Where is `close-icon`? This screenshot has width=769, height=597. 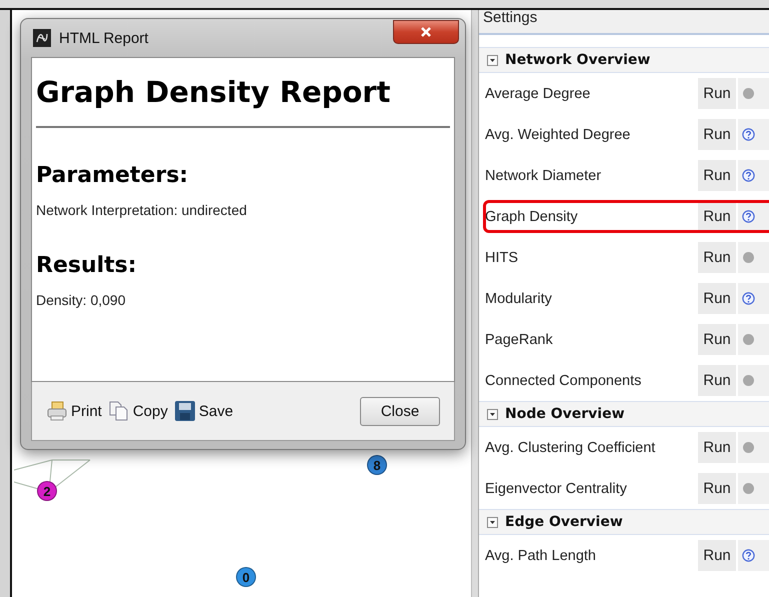 close-icon is located at coordinates (426, 32).